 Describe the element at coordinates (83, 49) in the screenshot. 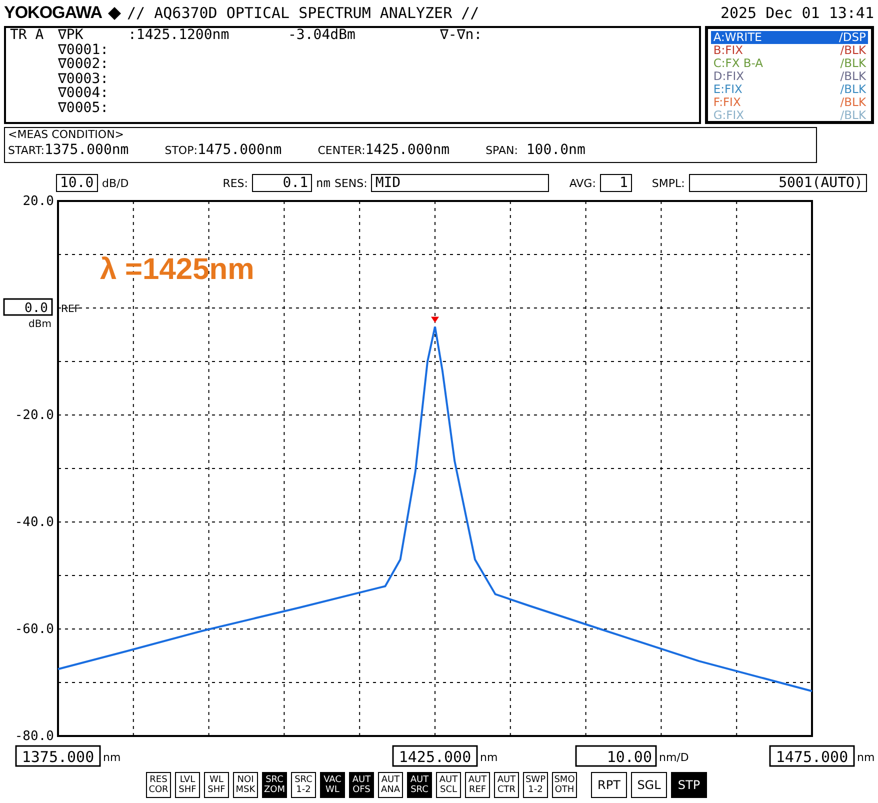

I see `marker-label: ∇0001:` at that location.